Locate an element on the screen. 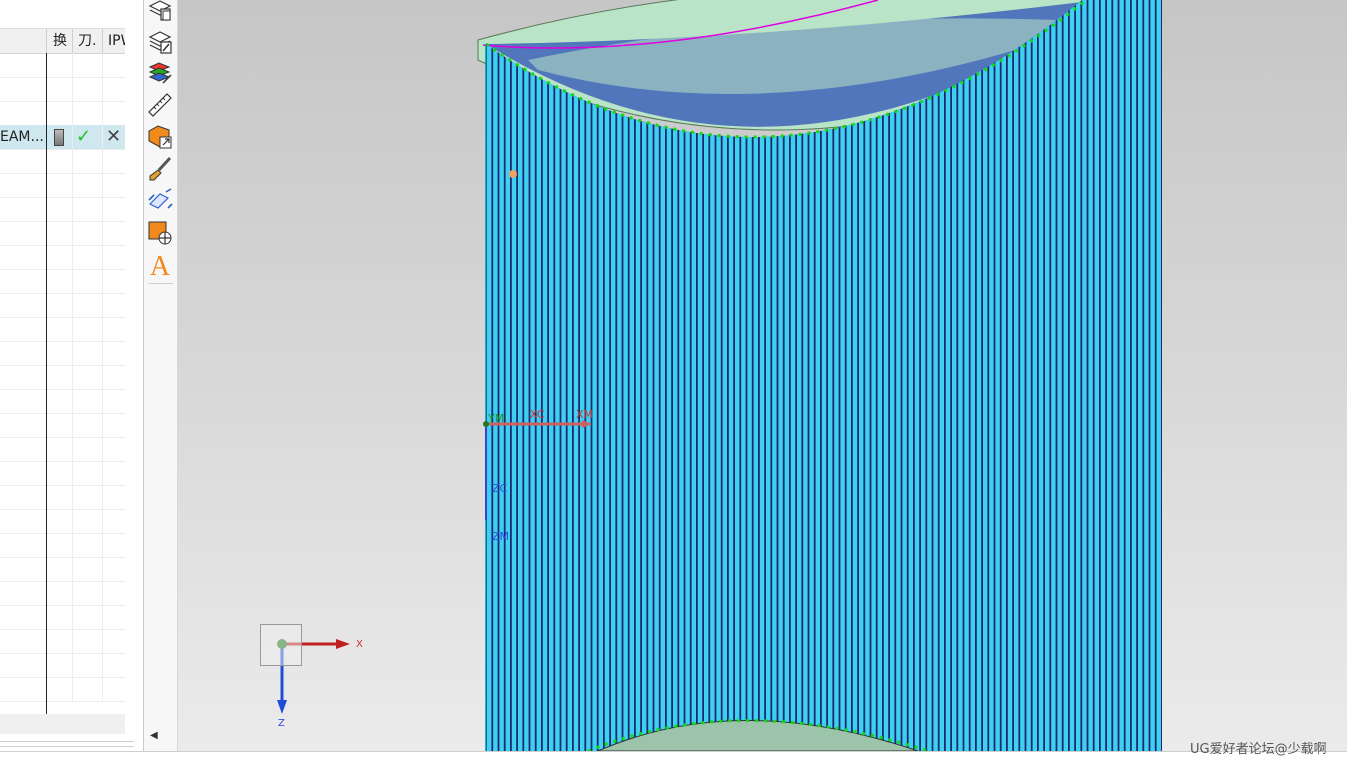  text-annotation-icon: A is located at coordinates (160, 266).